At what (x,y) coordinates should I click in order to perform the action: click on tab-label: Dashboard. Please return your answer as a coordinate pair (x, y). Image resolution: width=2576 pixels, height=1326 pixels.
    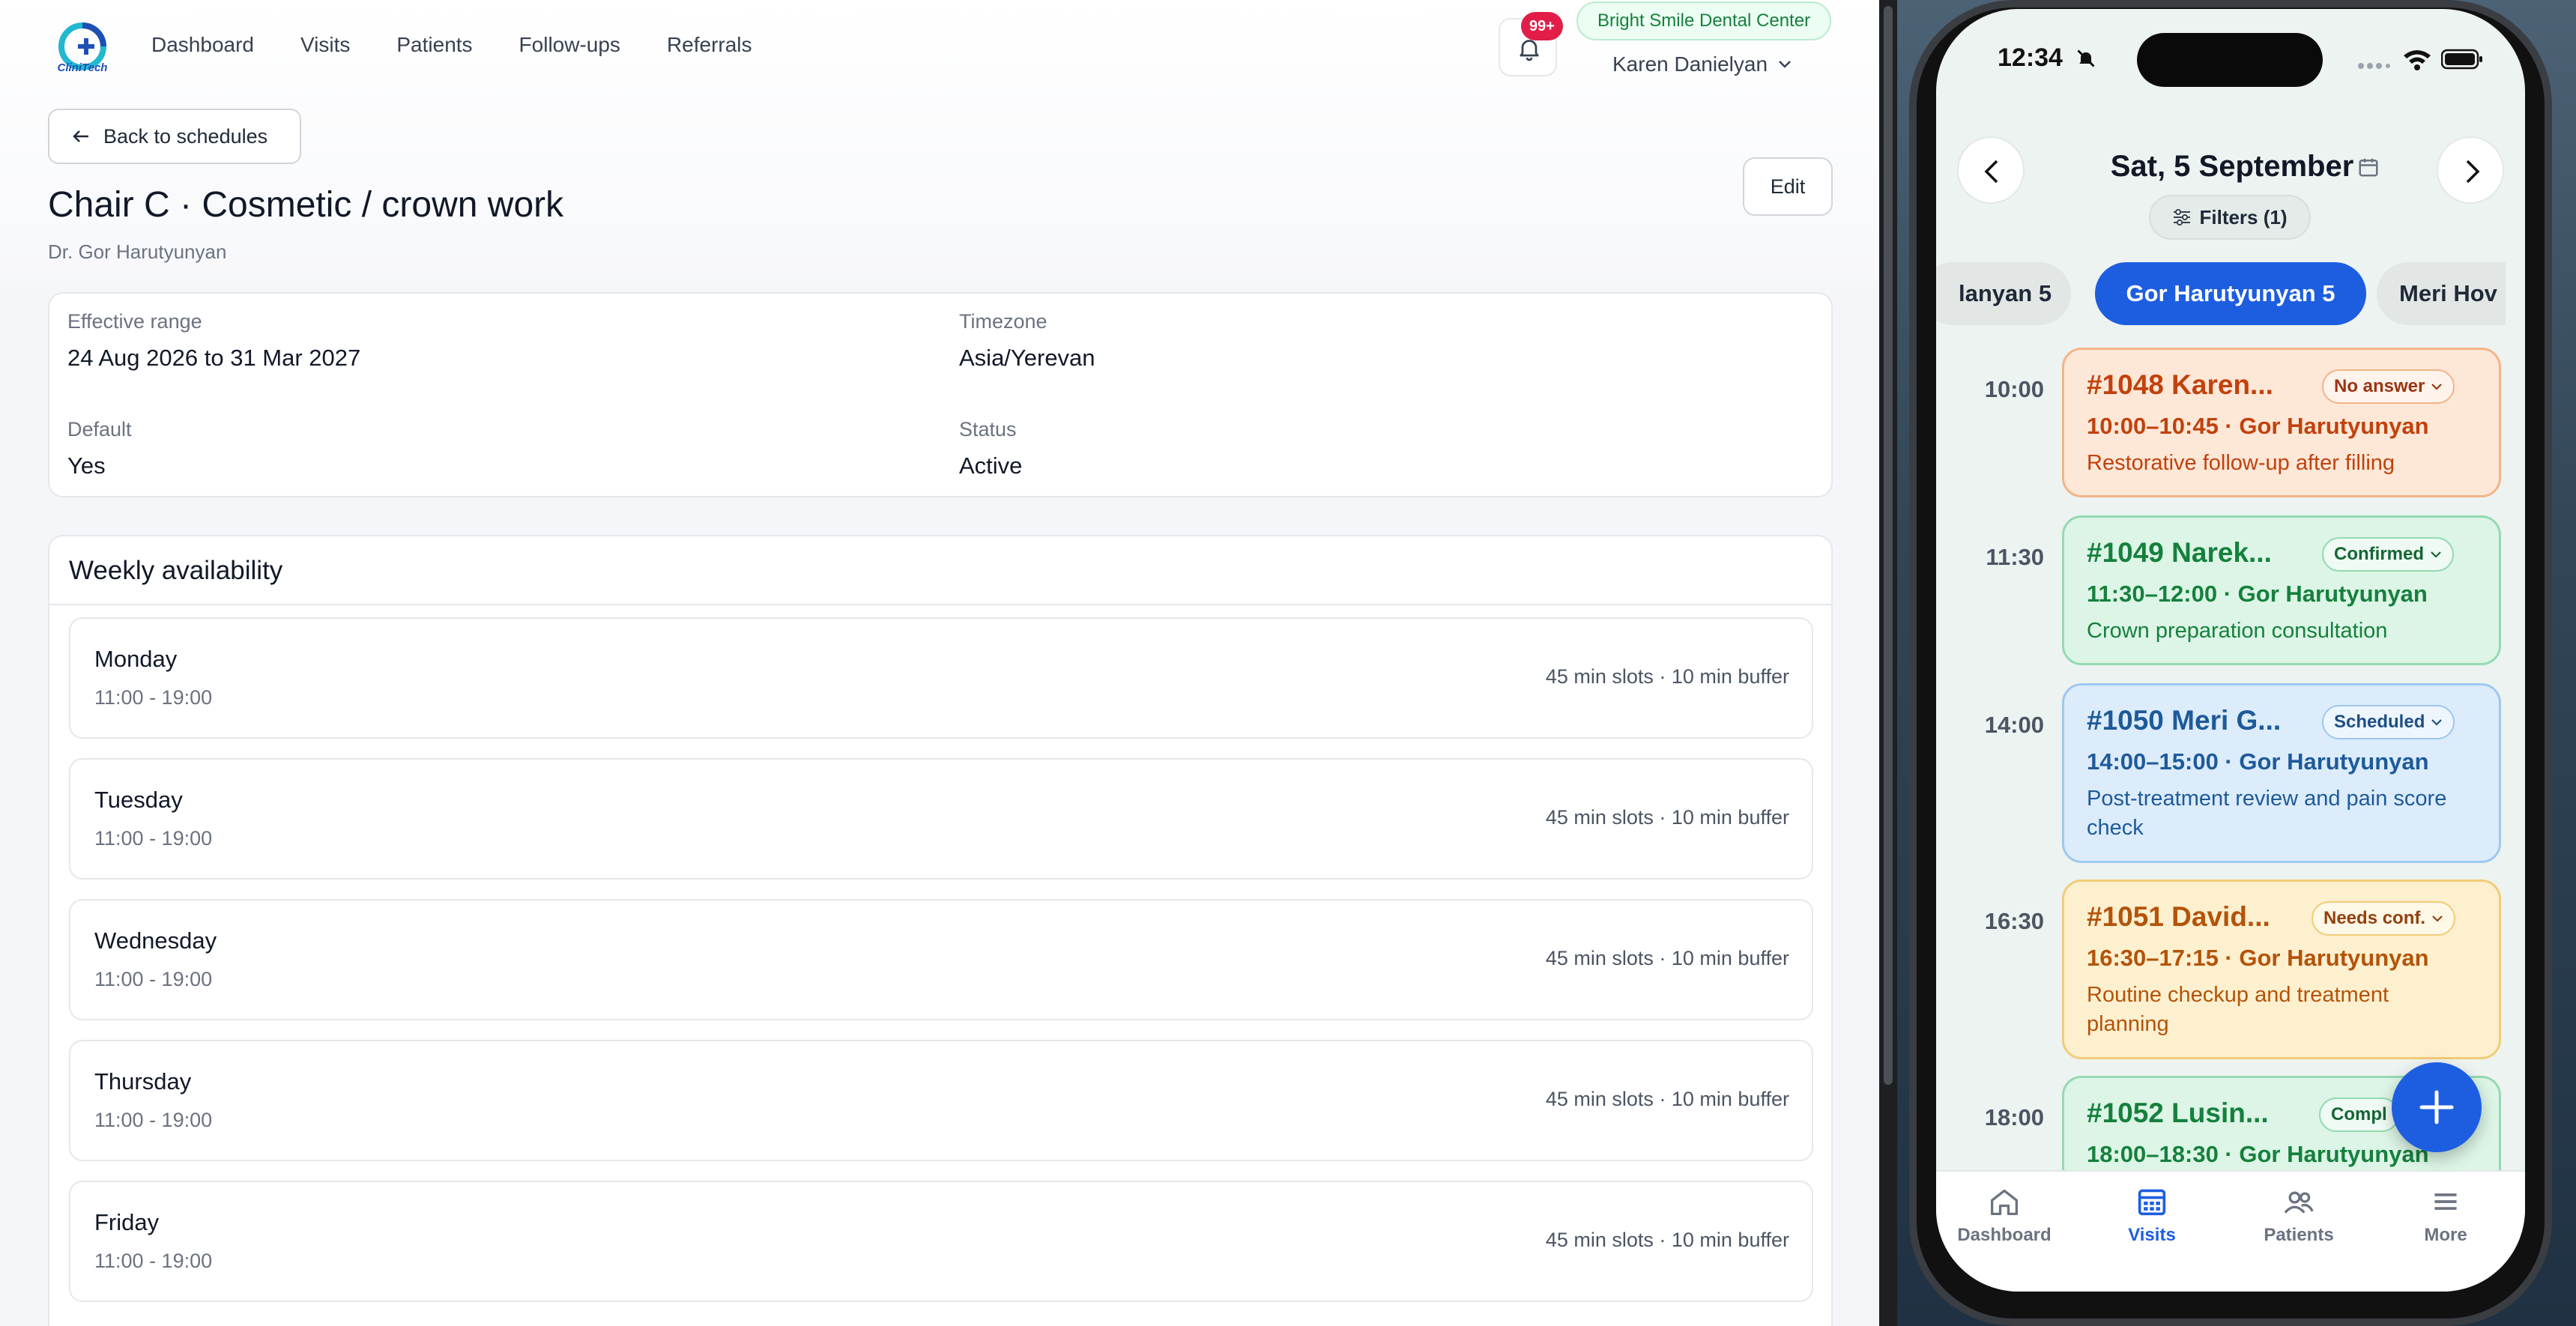
    Looking at the image, I should click on (2004, 1235).